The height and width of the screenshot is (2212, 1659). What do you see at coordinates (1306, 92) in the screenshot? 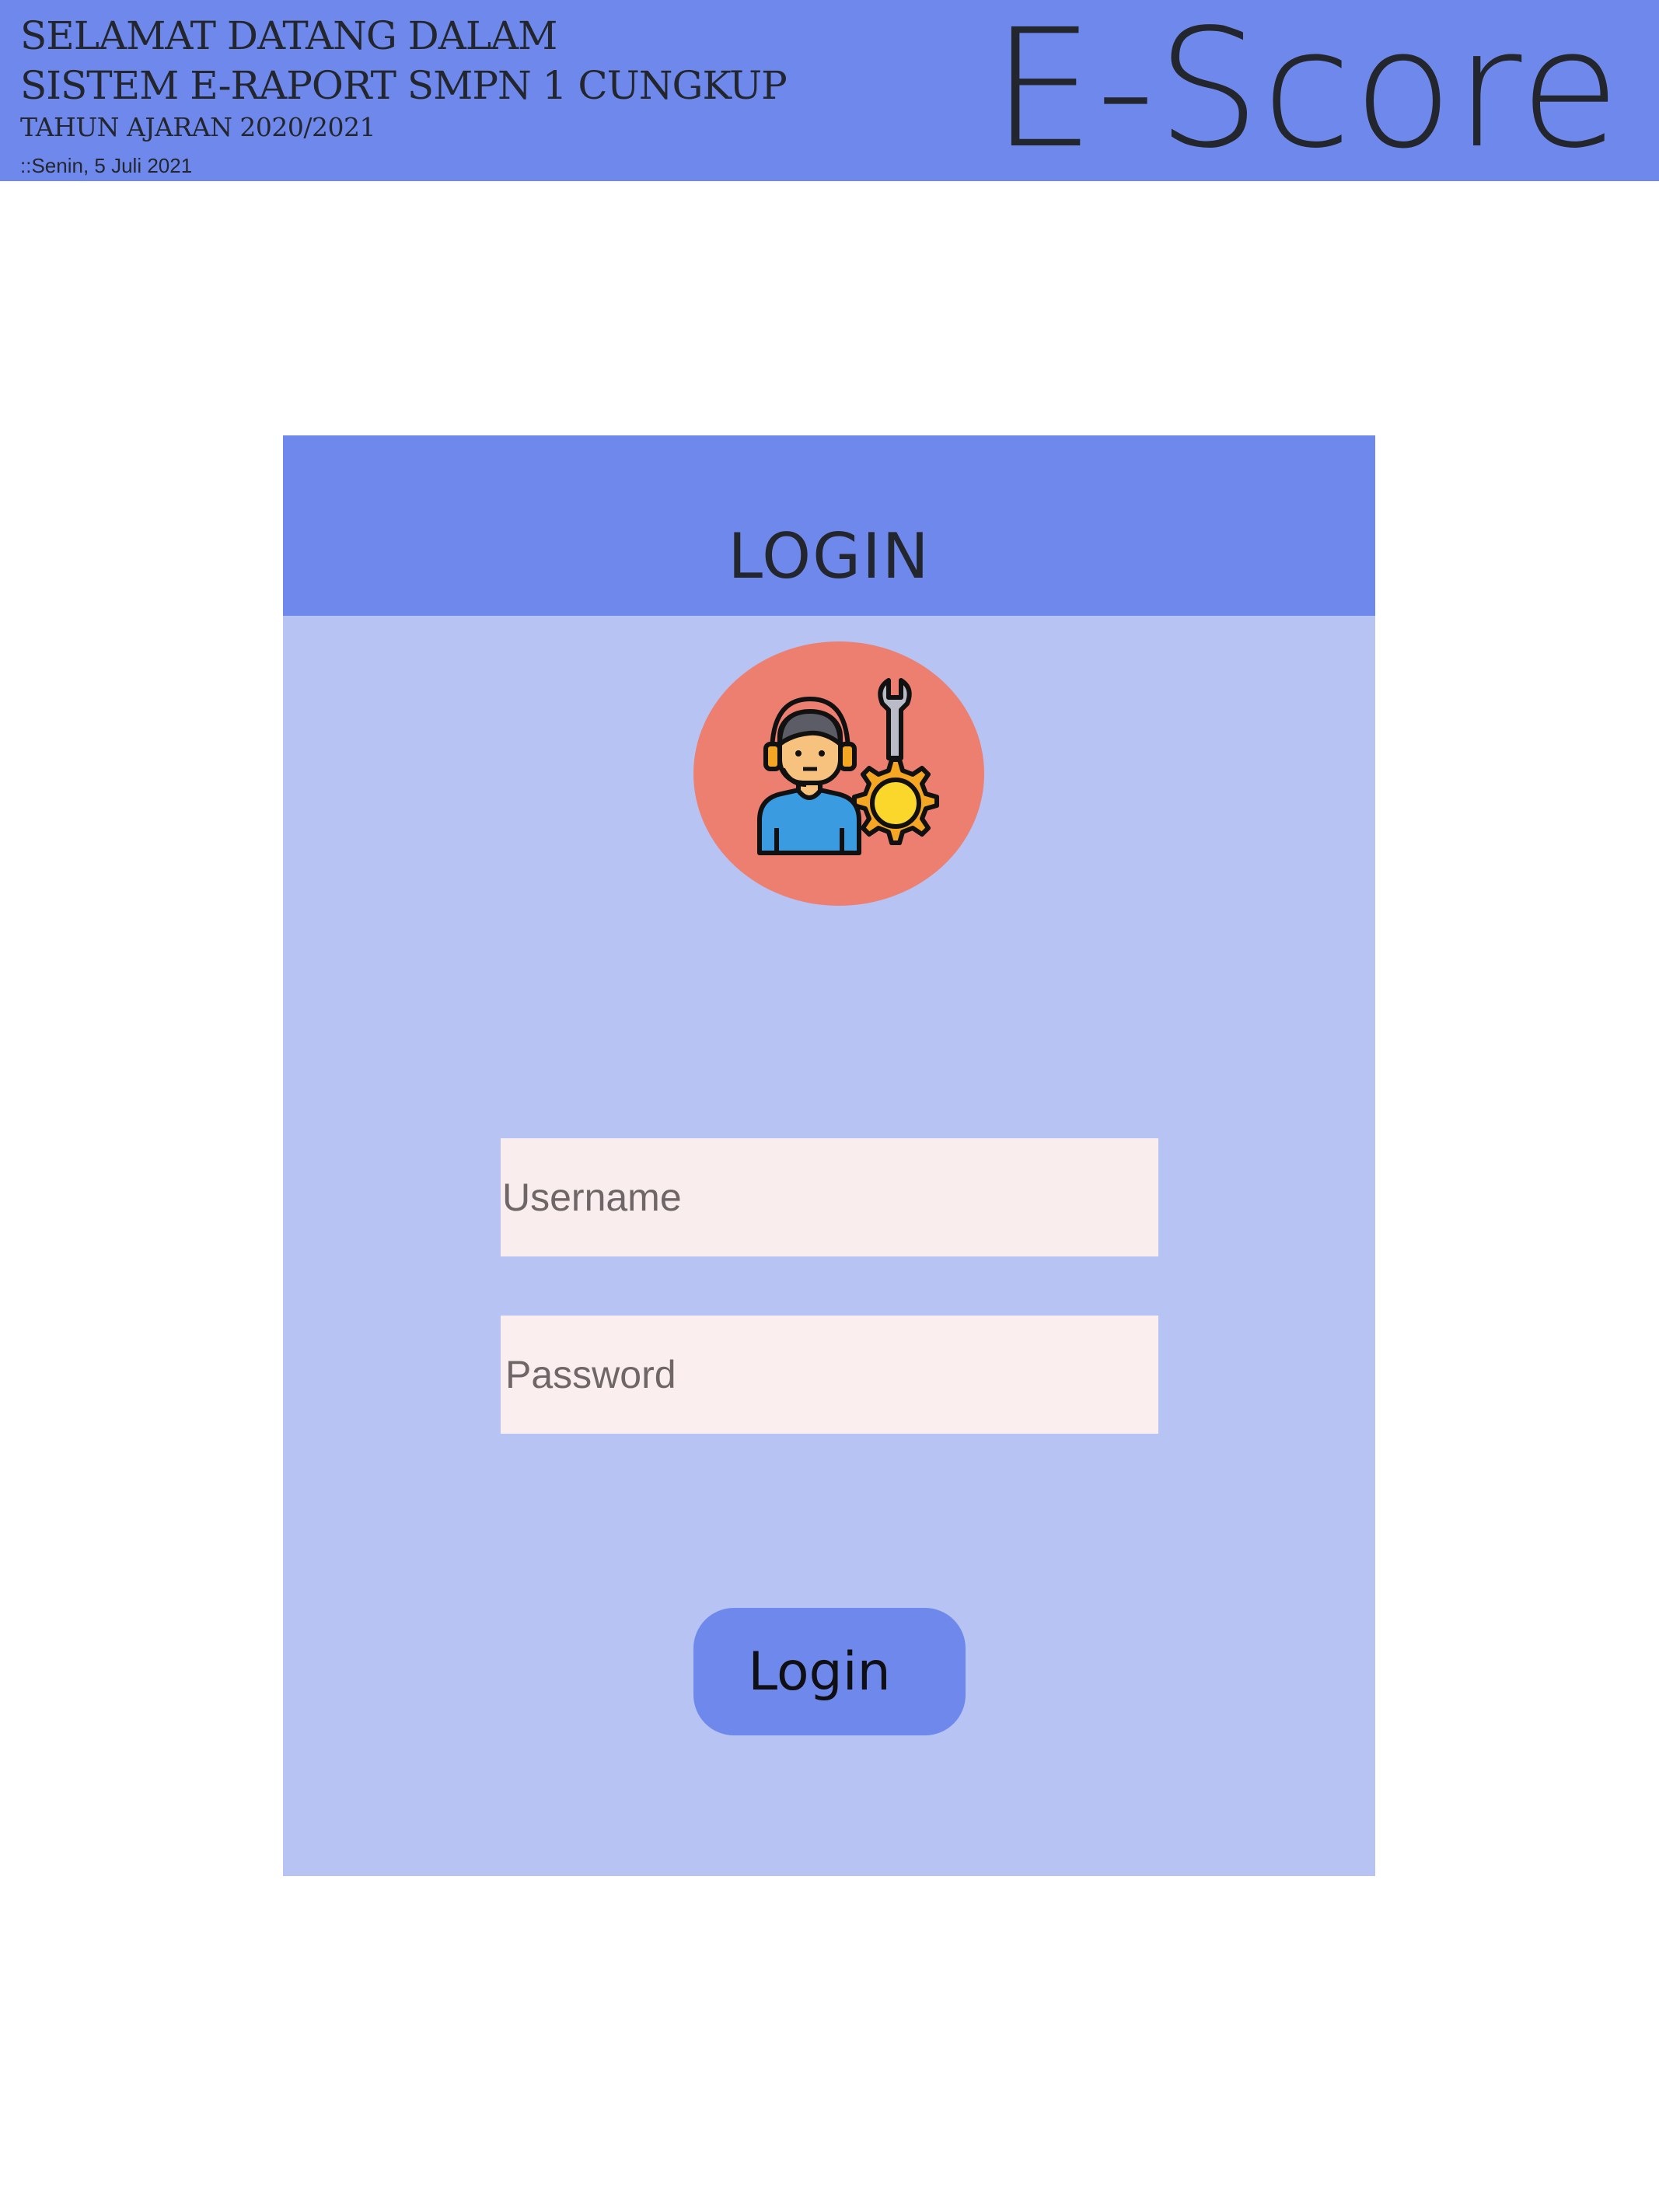
I see `brand-logo-text: E-Score` at bounding box center [1306, 92].